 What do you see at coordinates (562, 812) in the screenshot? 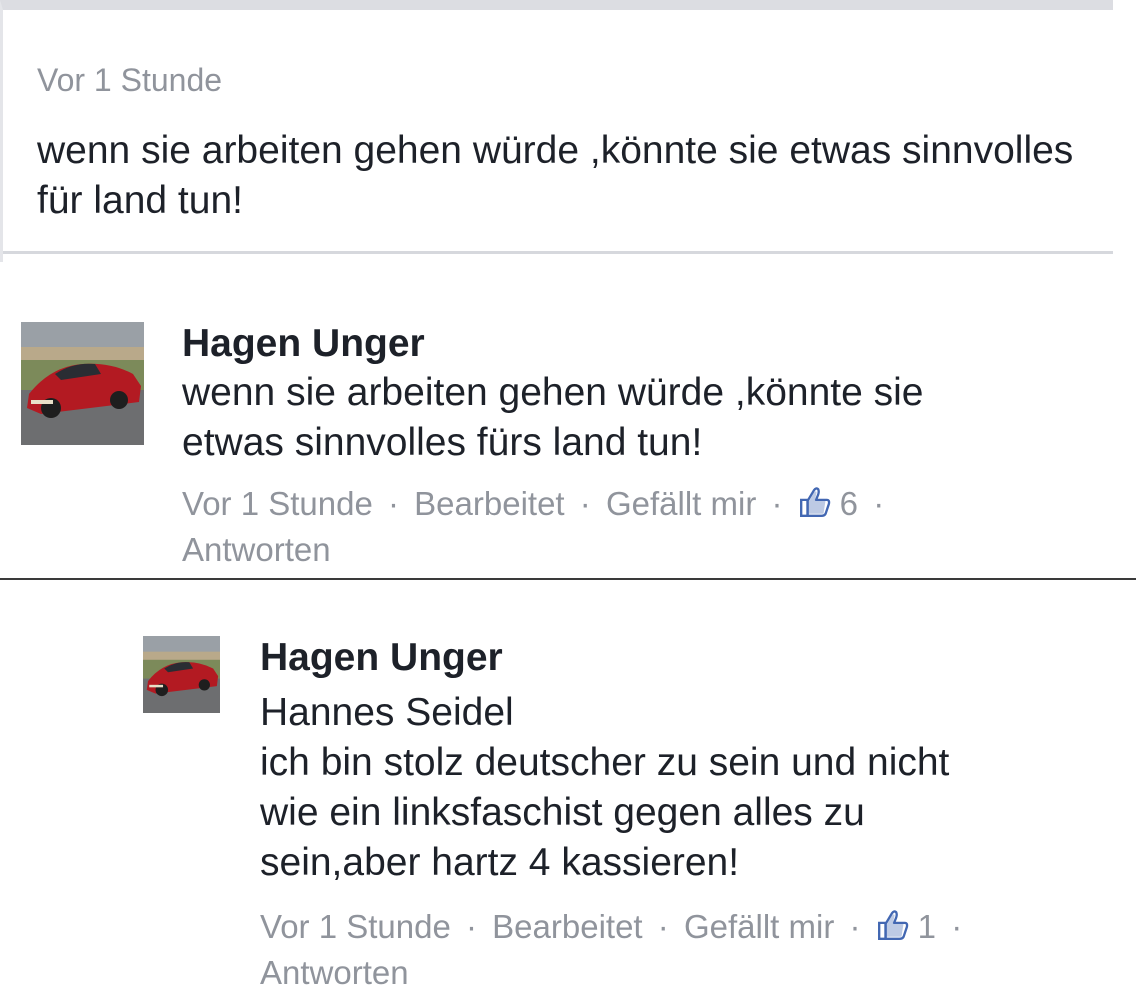
I see `comment-text-line: wie ein linksfaschist gegen alles zu` at bounding box center [562, 812].